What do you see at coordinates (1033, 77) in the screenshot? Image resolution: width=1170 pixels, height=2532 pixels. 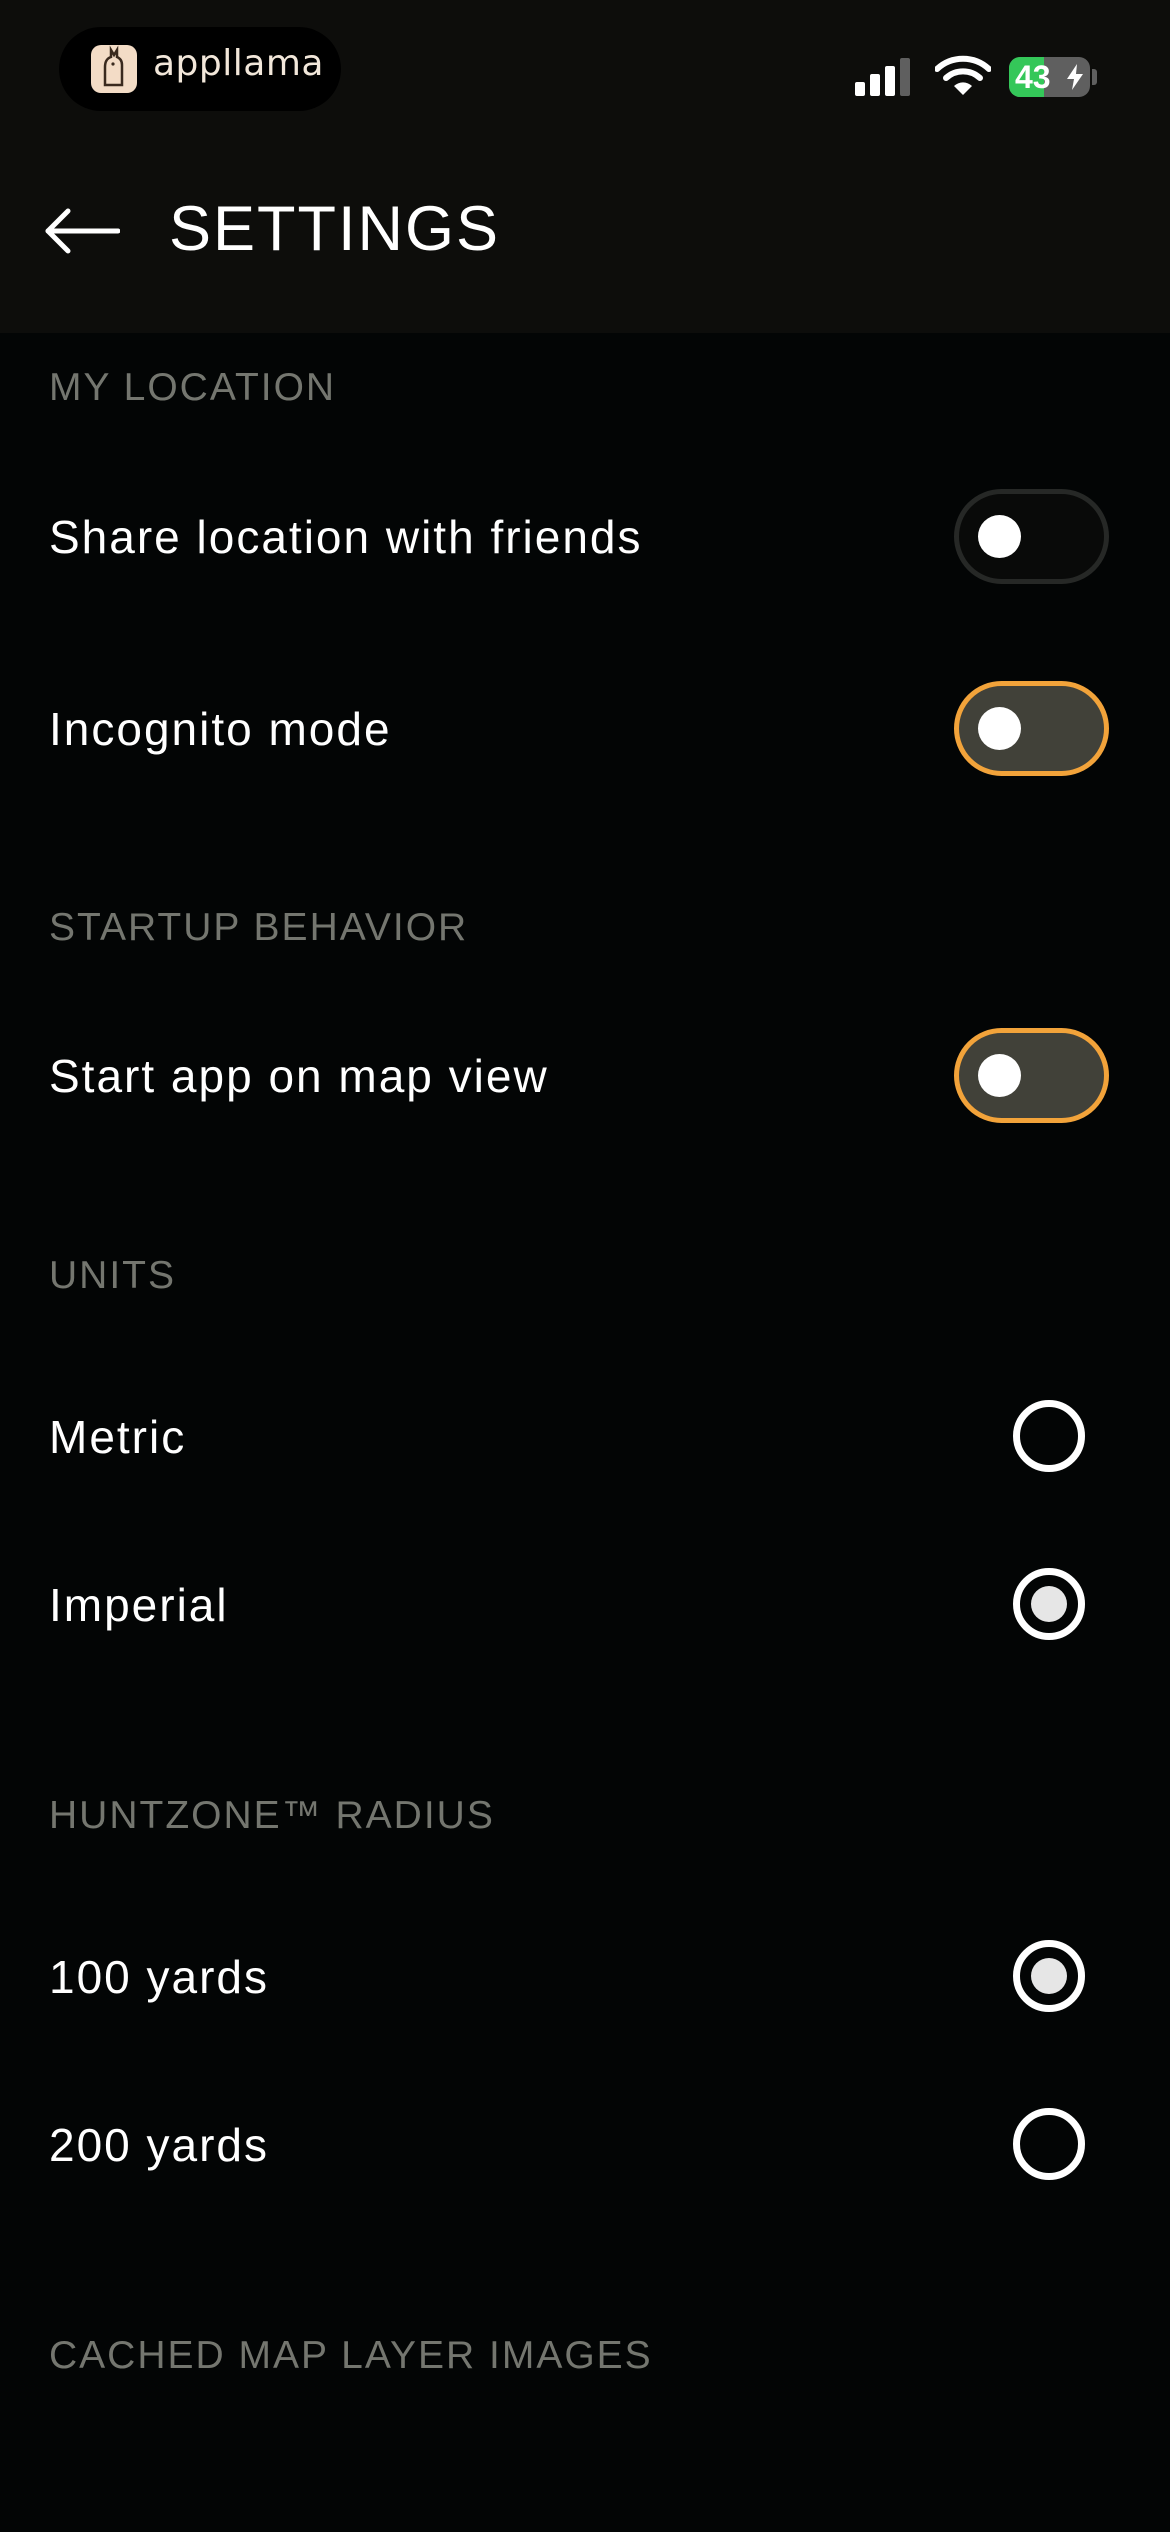 I see `battery-level: 43` at bounding box center [1033, 77].